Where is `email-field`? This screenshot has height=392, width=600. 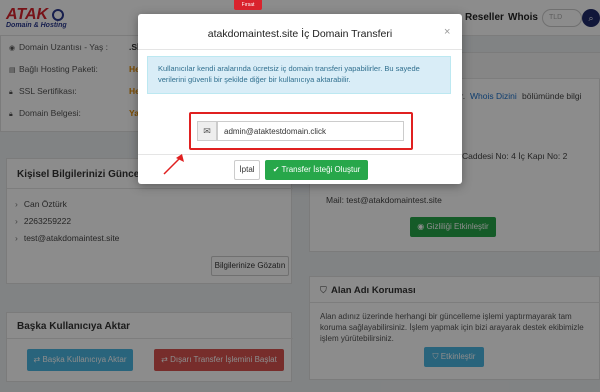
email-field is located at coordinates (310, 131).